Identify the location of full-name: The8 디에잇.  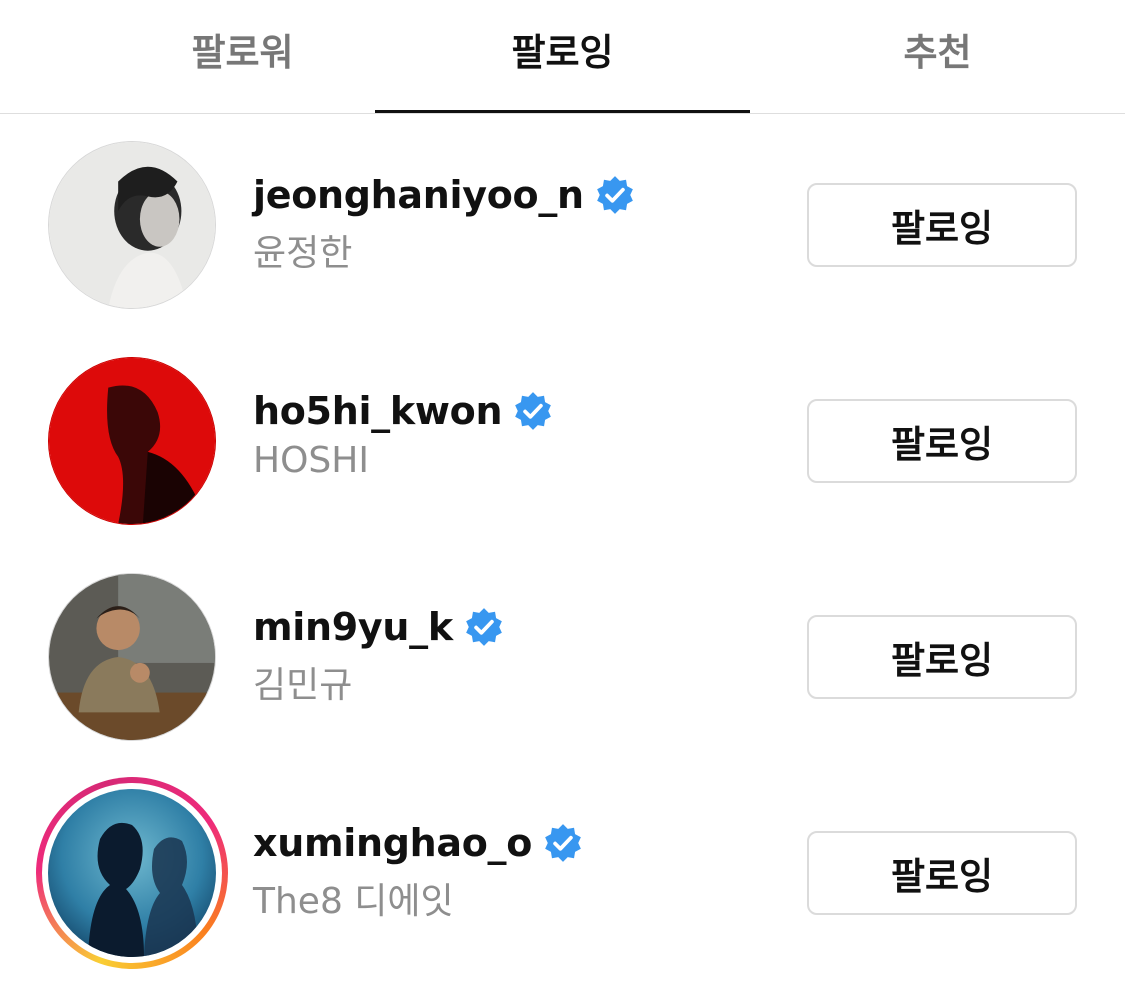
(353, 901).